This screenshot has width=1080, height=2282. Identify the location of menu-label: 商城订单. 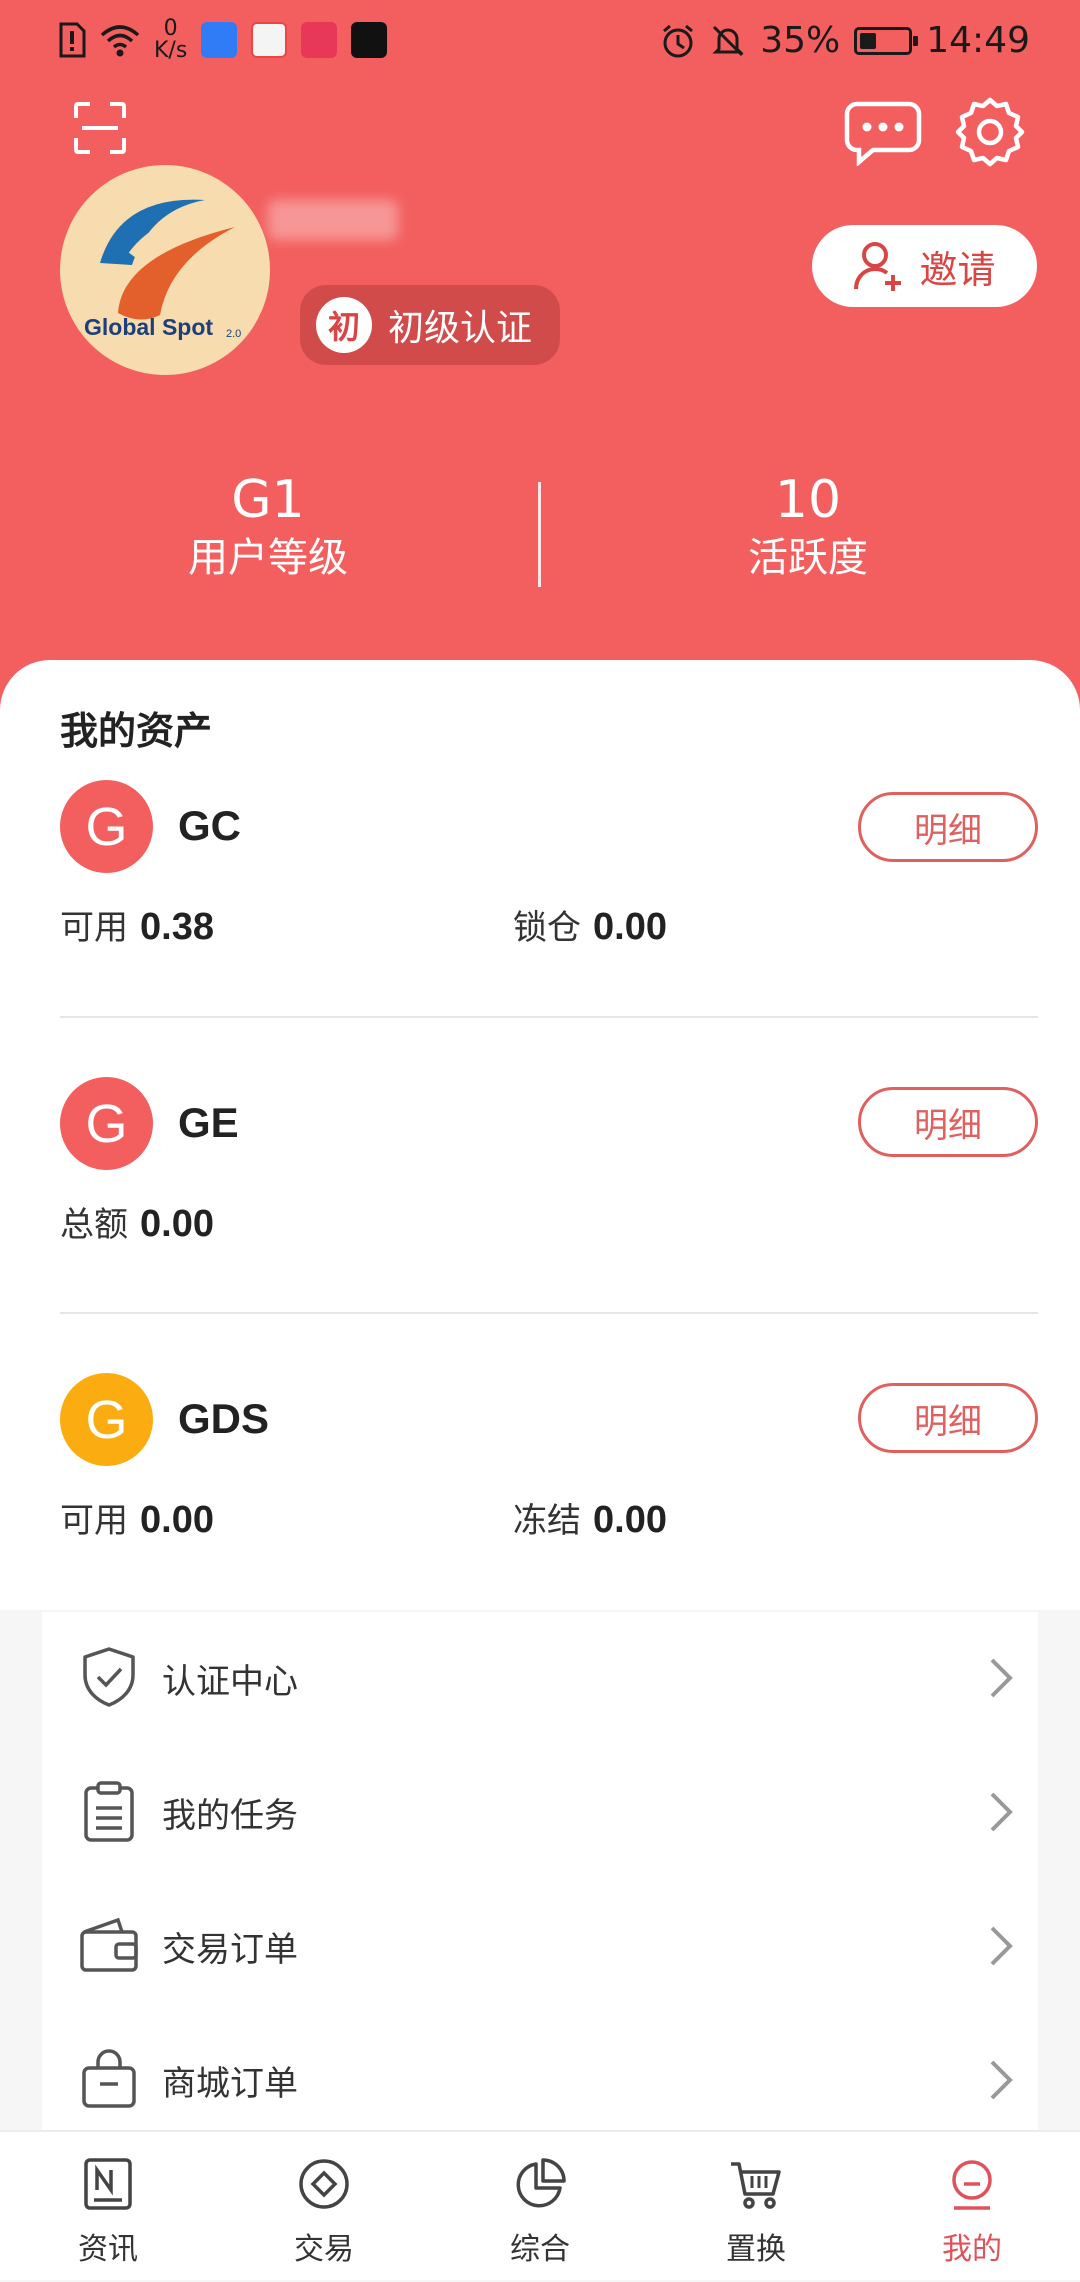
(230, 2084).